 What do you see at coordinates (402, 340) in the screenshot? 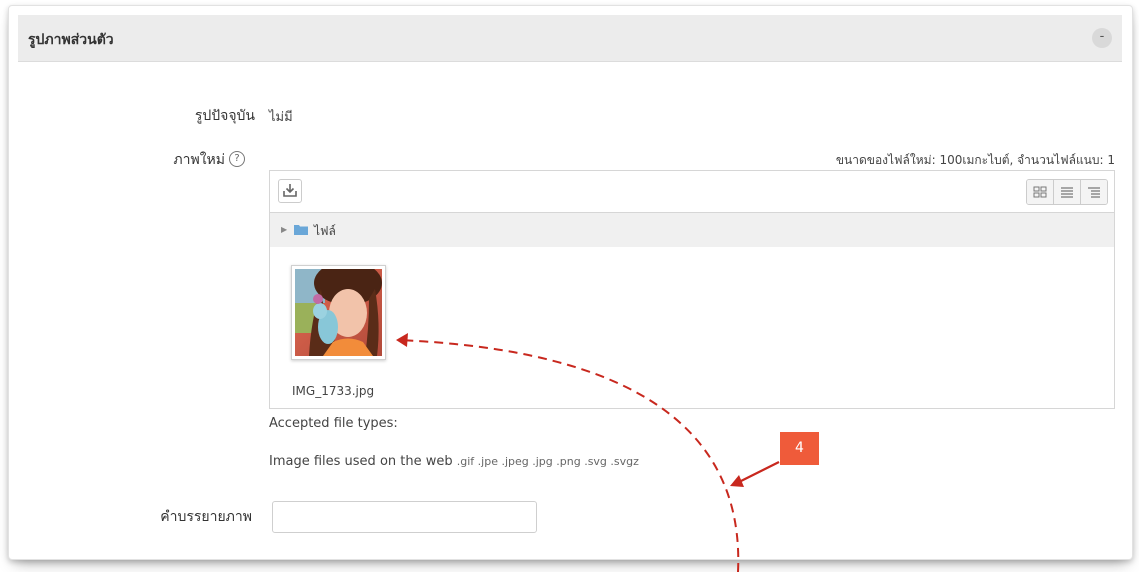
I see `arrowhead-icon` at bounding box center [402, 340].